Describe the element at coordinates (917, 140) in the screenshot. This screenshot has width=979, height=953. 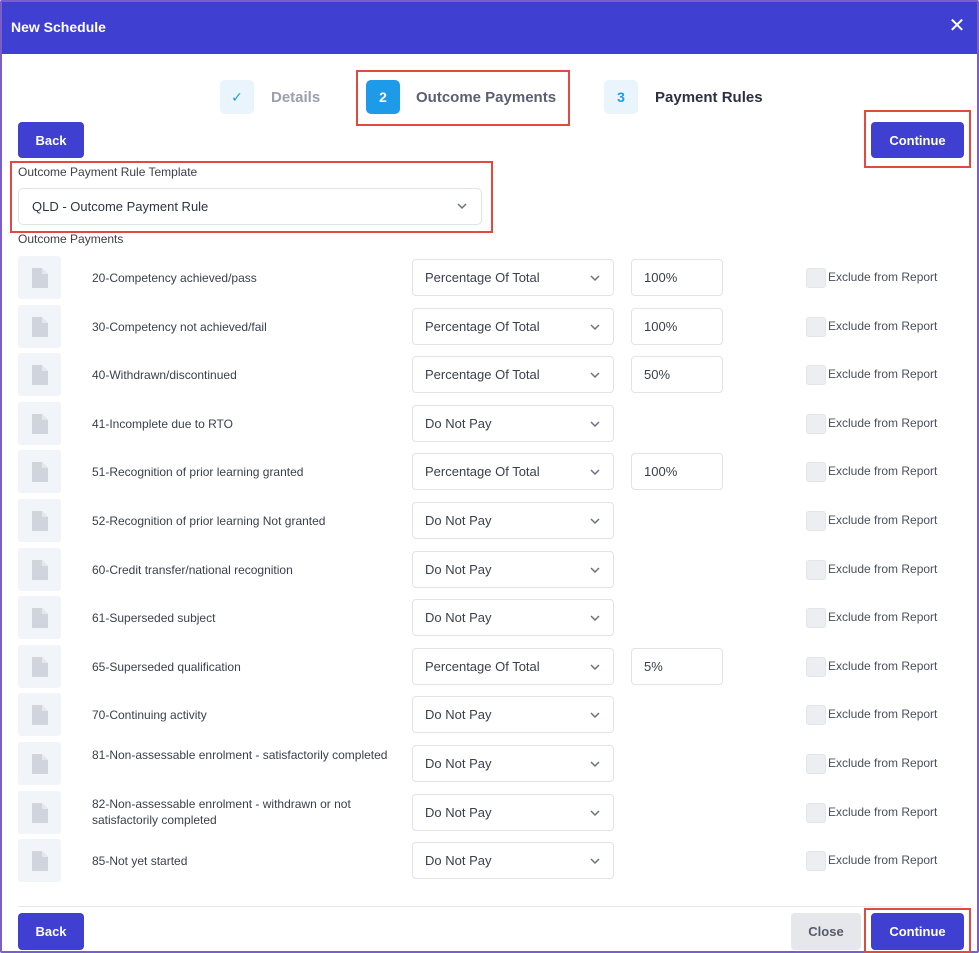
I see `continue-button-top: Continue` at that location.